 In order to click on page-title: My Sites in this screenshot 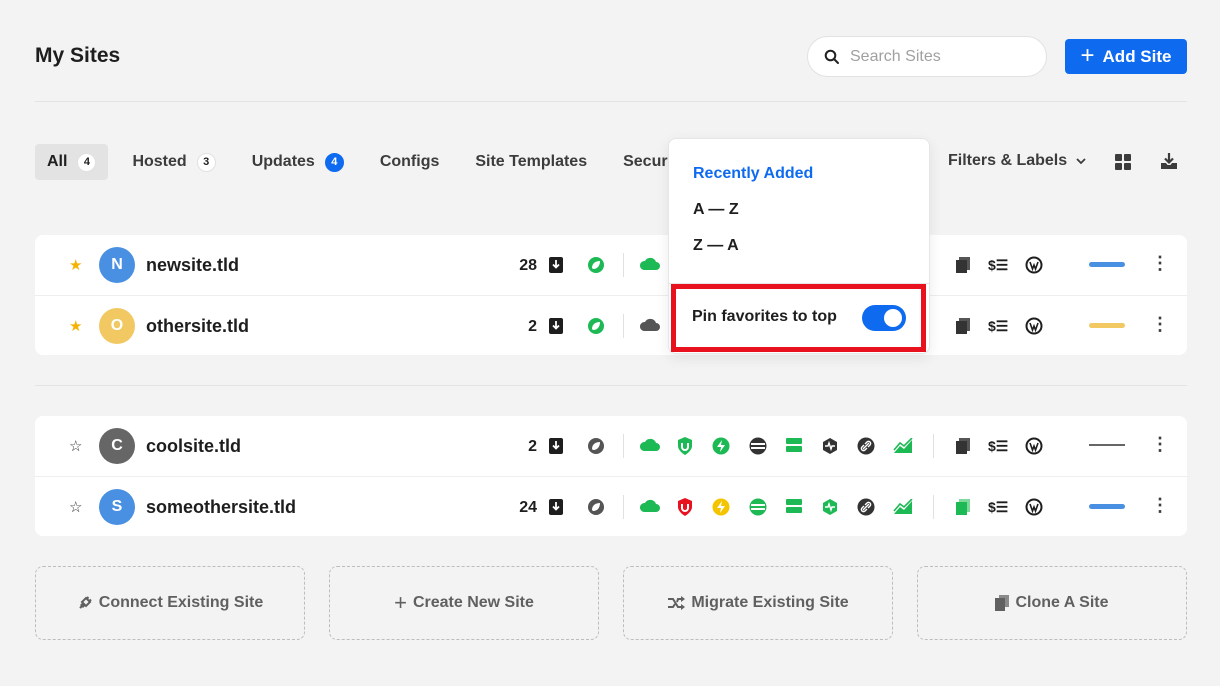, I will do `click(78, 55)`.